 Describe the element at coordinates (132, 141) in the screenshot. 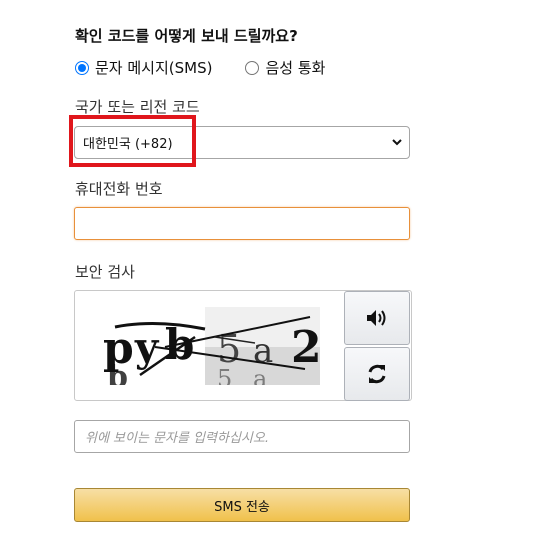

I see `highlight-box` at that location.